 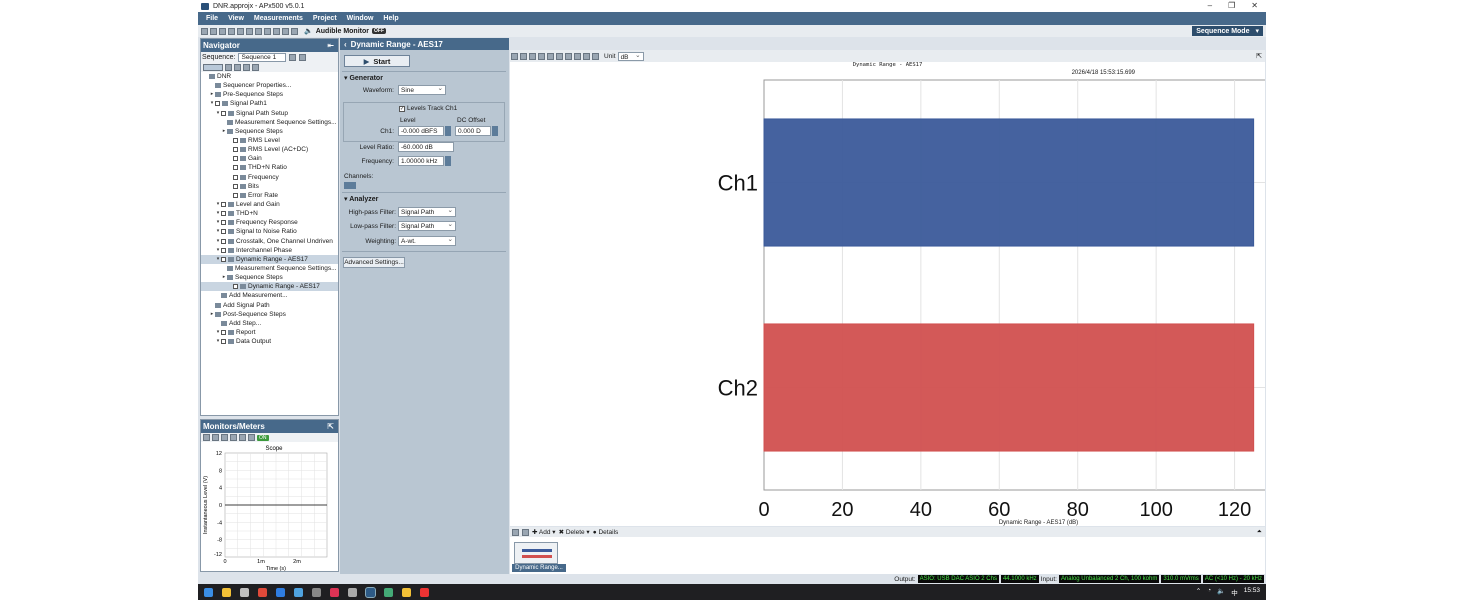 I want to click on tree-item: ▾ Signal Path1, so click(x=269, y=103).